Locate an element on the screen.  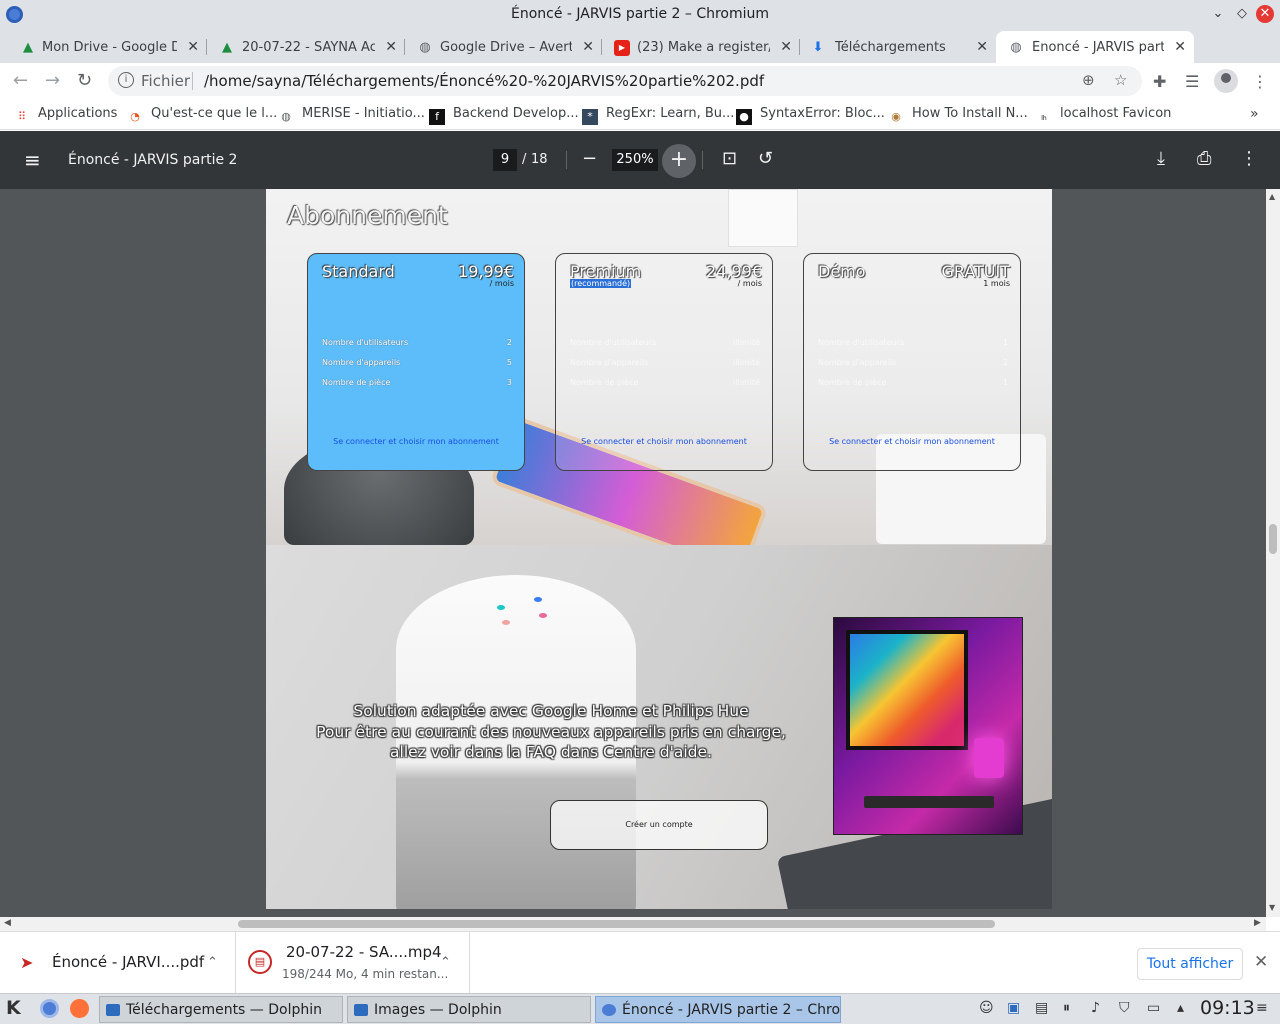
clipboard-icon: ▤ is located at coordinates (1041, 1008).